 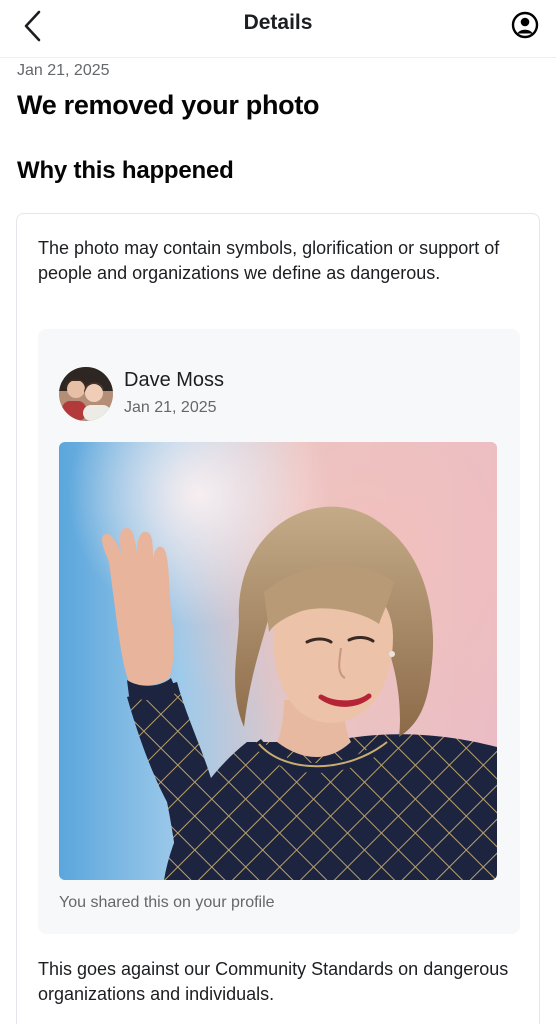 I want to click on notice-date: Jan 21, 2025, so click(x=63, y=70).